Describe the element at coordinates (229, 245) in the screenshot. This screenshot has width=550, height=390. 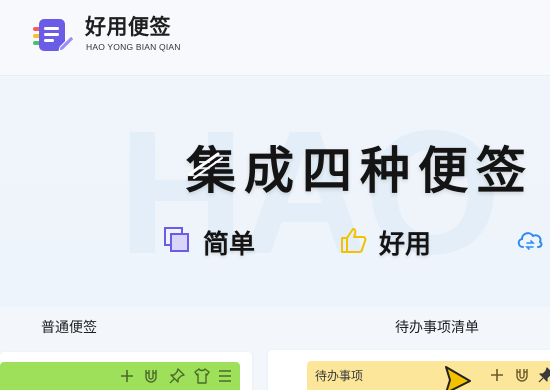
I see `feature-simple-label: 简单` at that location.